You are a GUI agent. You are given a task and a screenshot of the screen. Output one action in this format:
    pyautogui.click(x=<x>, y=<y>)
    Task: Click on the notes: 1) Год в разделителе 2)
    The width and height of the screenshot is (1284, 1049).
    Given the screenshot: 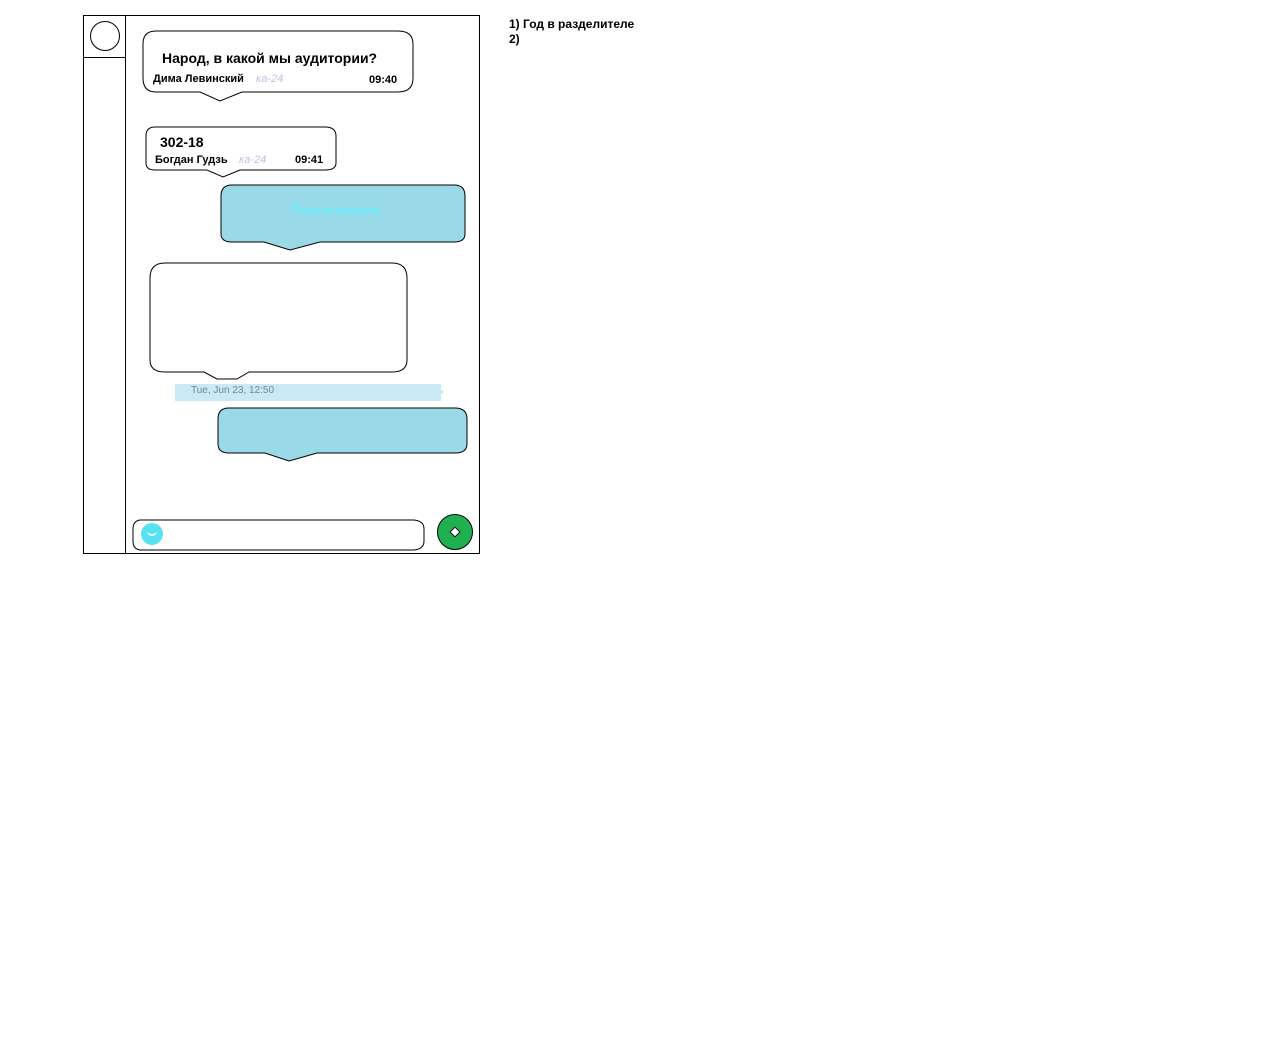 What is the action you would take?
    pyautogui.click(x=571, y=32)
    